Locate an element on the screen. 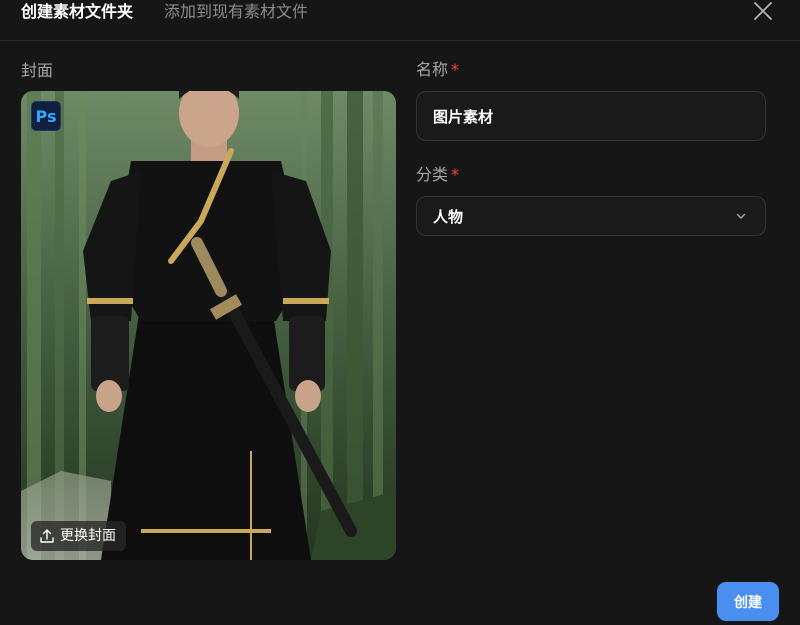 The image size is (800, 625). replace-cover-button: 更换封面 is located at coordinates (78, 536).